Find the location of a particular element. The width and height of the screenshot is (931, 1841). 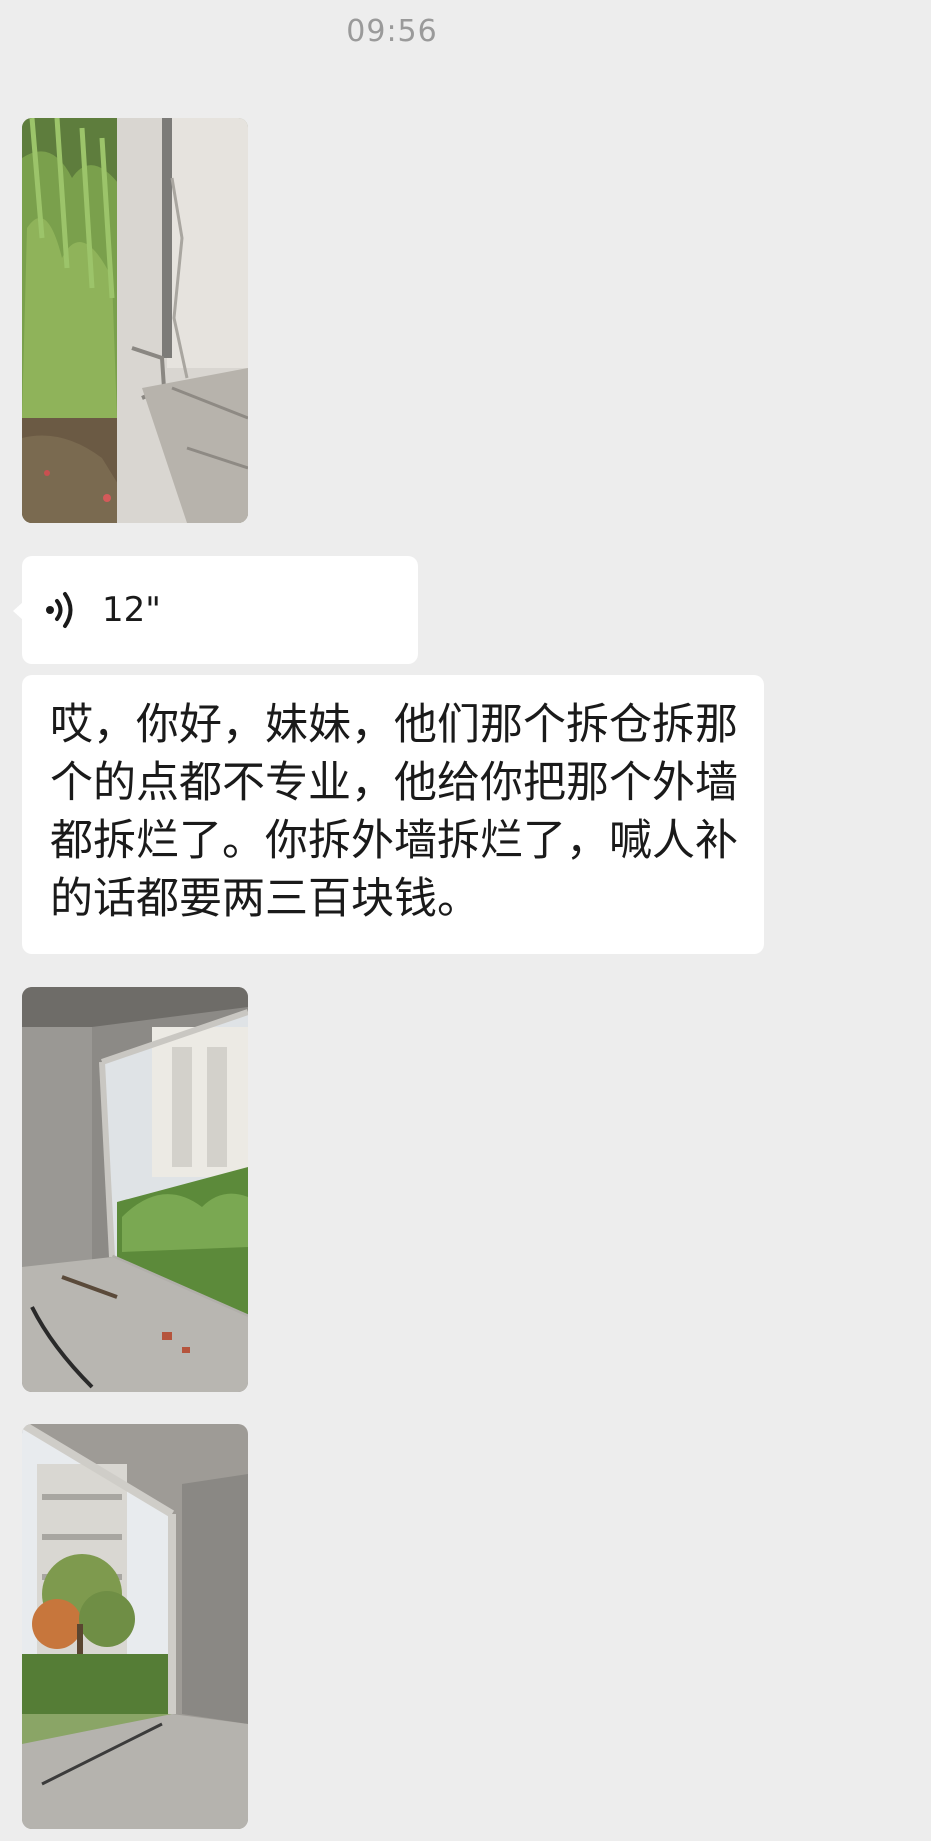

voice-message-bubble: 12" is located at coordinates (215, 610).